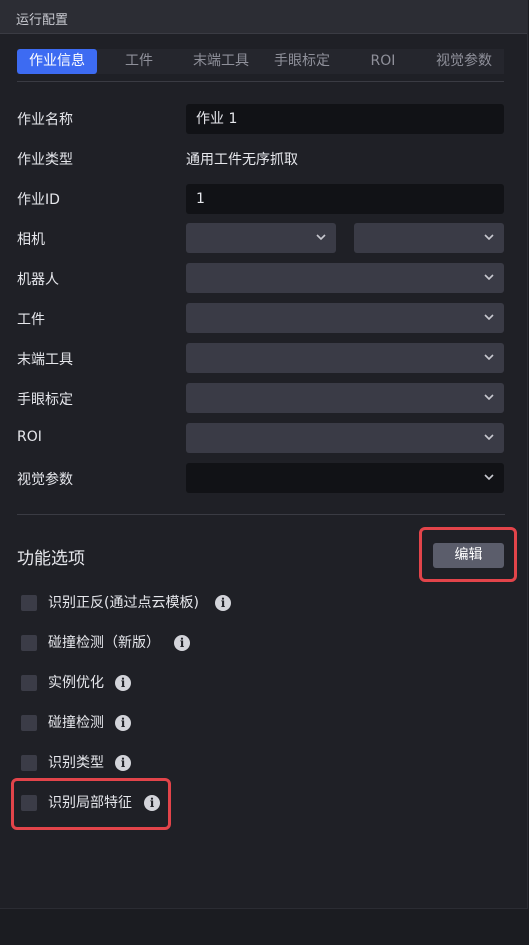 This screenshot has width=529, height=945. Describe the element at coordinates (51, 559) in the screenshot. I see `features-title: 功能选项` at that location.